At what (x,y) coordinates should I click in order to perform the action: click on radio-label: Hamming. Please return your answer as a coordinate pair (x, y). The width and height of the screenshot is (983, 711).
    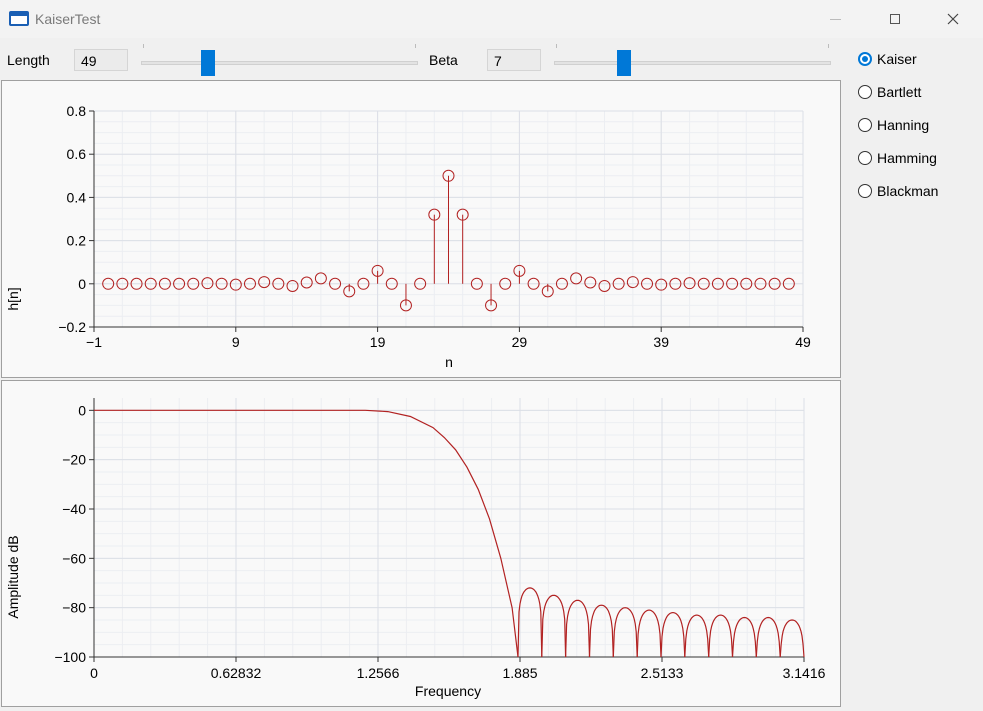
    Looking at the image, I should click on (907, 158).